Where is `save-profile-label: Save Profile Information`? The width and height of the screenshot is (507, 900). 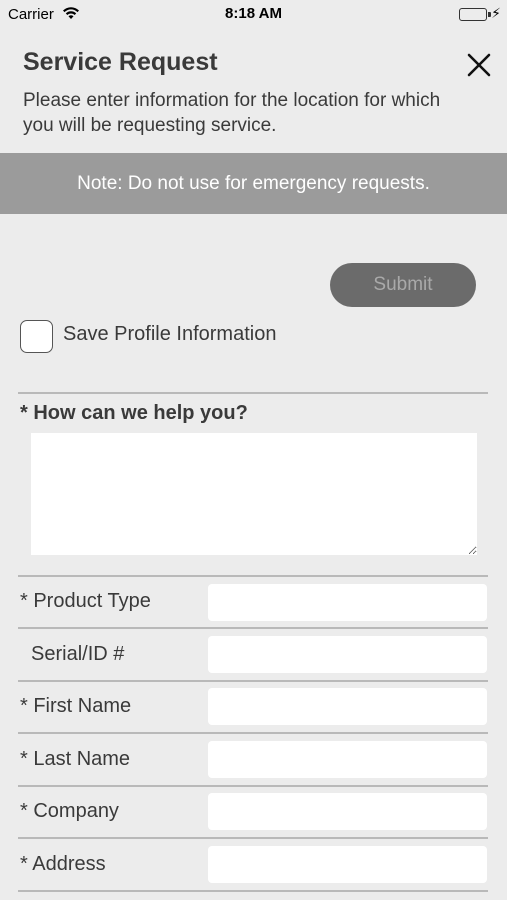
save-profile-label: Save Profile Information is located at coordinates (169, 334).